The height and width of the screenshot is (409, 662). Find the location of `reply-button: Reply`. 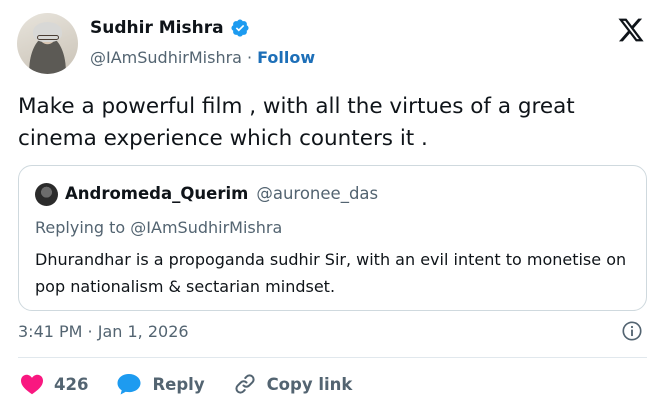

reply-button: Reply is located at coordinates (160, 384).